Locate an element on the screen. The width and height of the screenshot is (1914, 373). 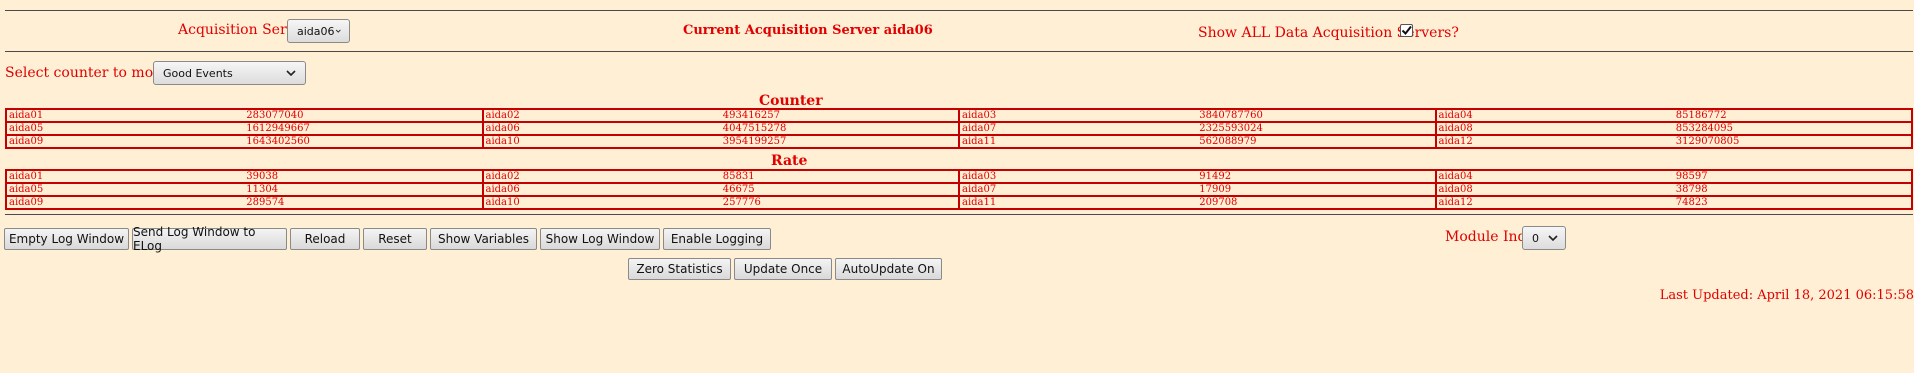
show-all-label: Show ALL Data Acquisition Servers? is located at coordinates (1328, 33).